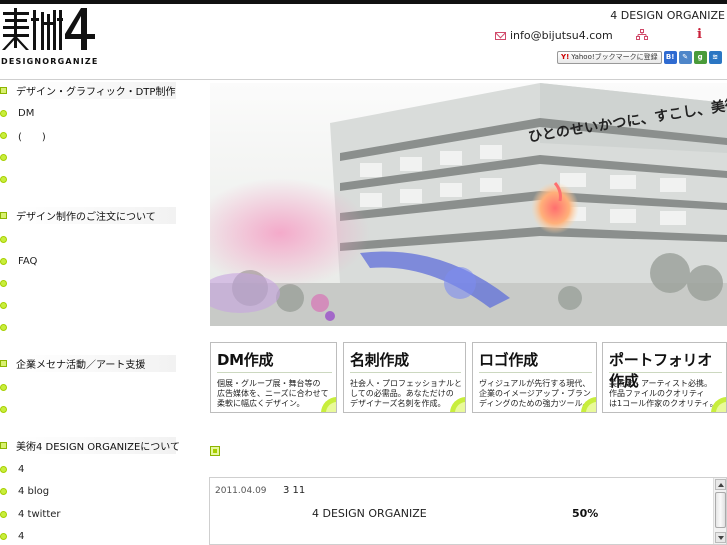 This screenshot has width=727, height=545. I want to click on service-desc-line: 社会人・プロフェッショナルと, so click(406, 383).